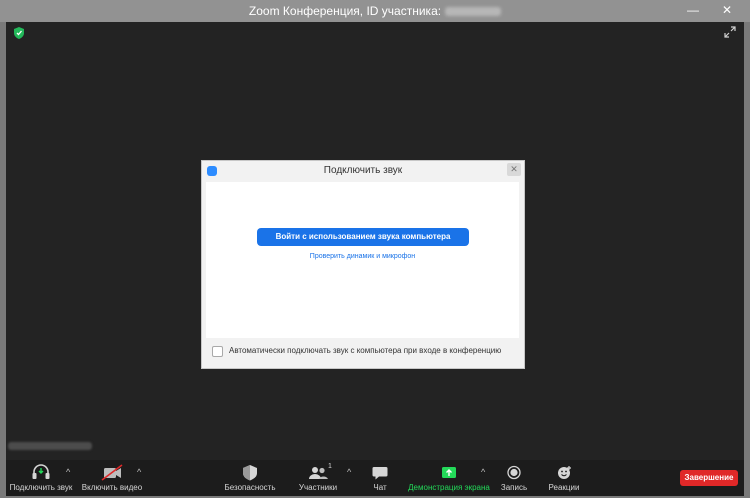  What do you see at coordinates (41, 487) in the screenshot?
I see `join-audio-label: Подключить звук` at bounding box center [41, 487].